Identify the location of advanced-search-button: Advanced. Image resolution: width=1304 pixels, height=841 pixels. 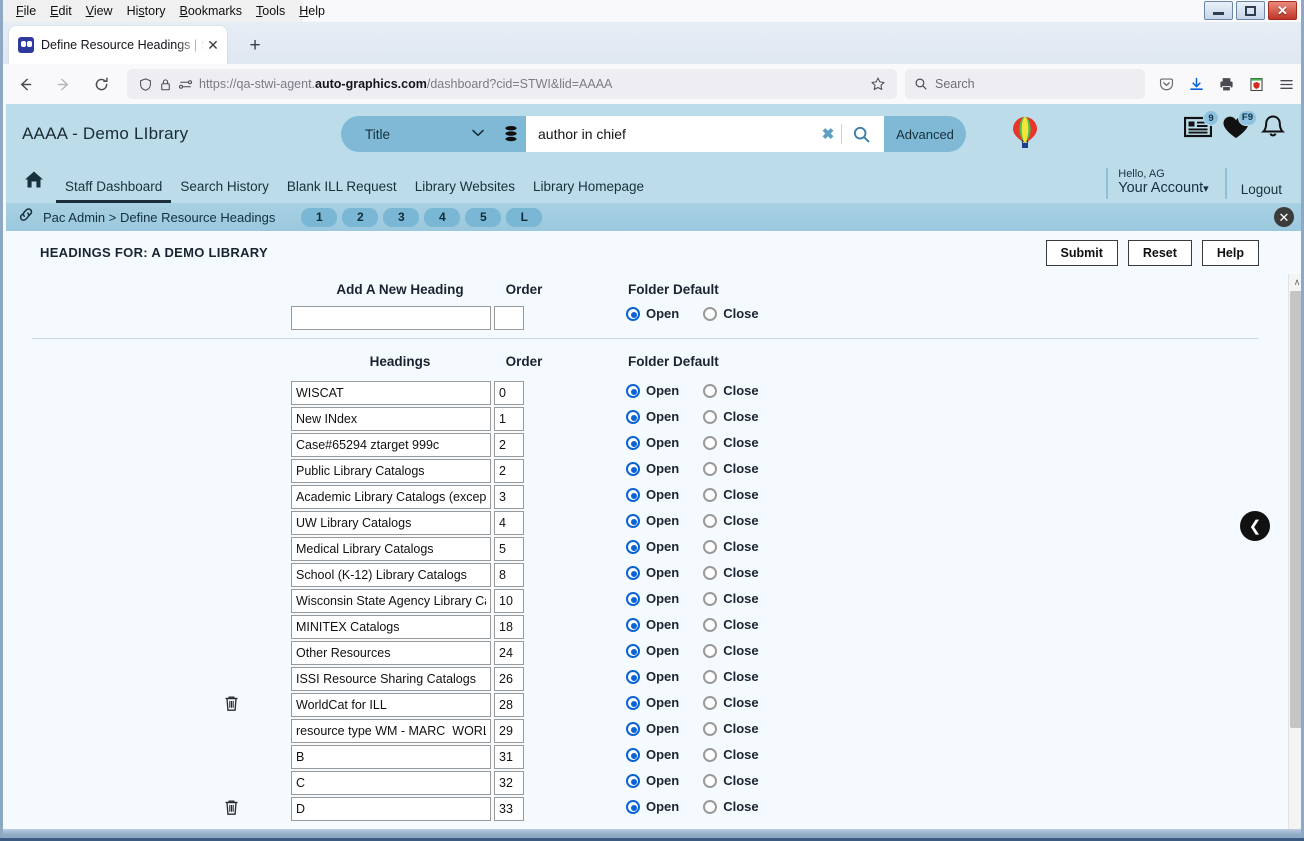
(925, 134).